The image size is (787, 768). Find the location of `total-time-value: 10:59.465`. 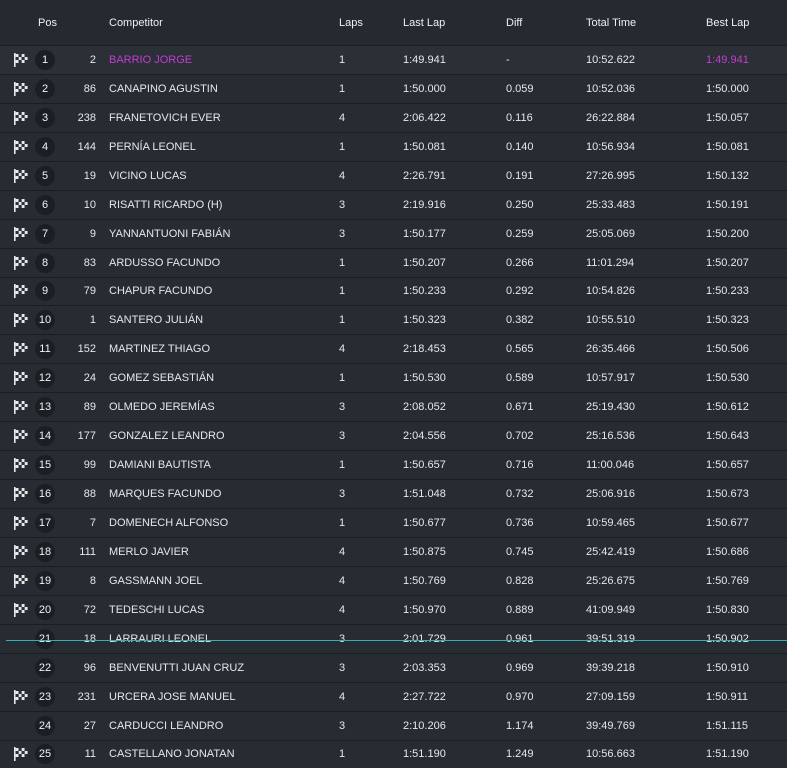

total-time-value: 10:59.465 is located at coordinates (610, 523).